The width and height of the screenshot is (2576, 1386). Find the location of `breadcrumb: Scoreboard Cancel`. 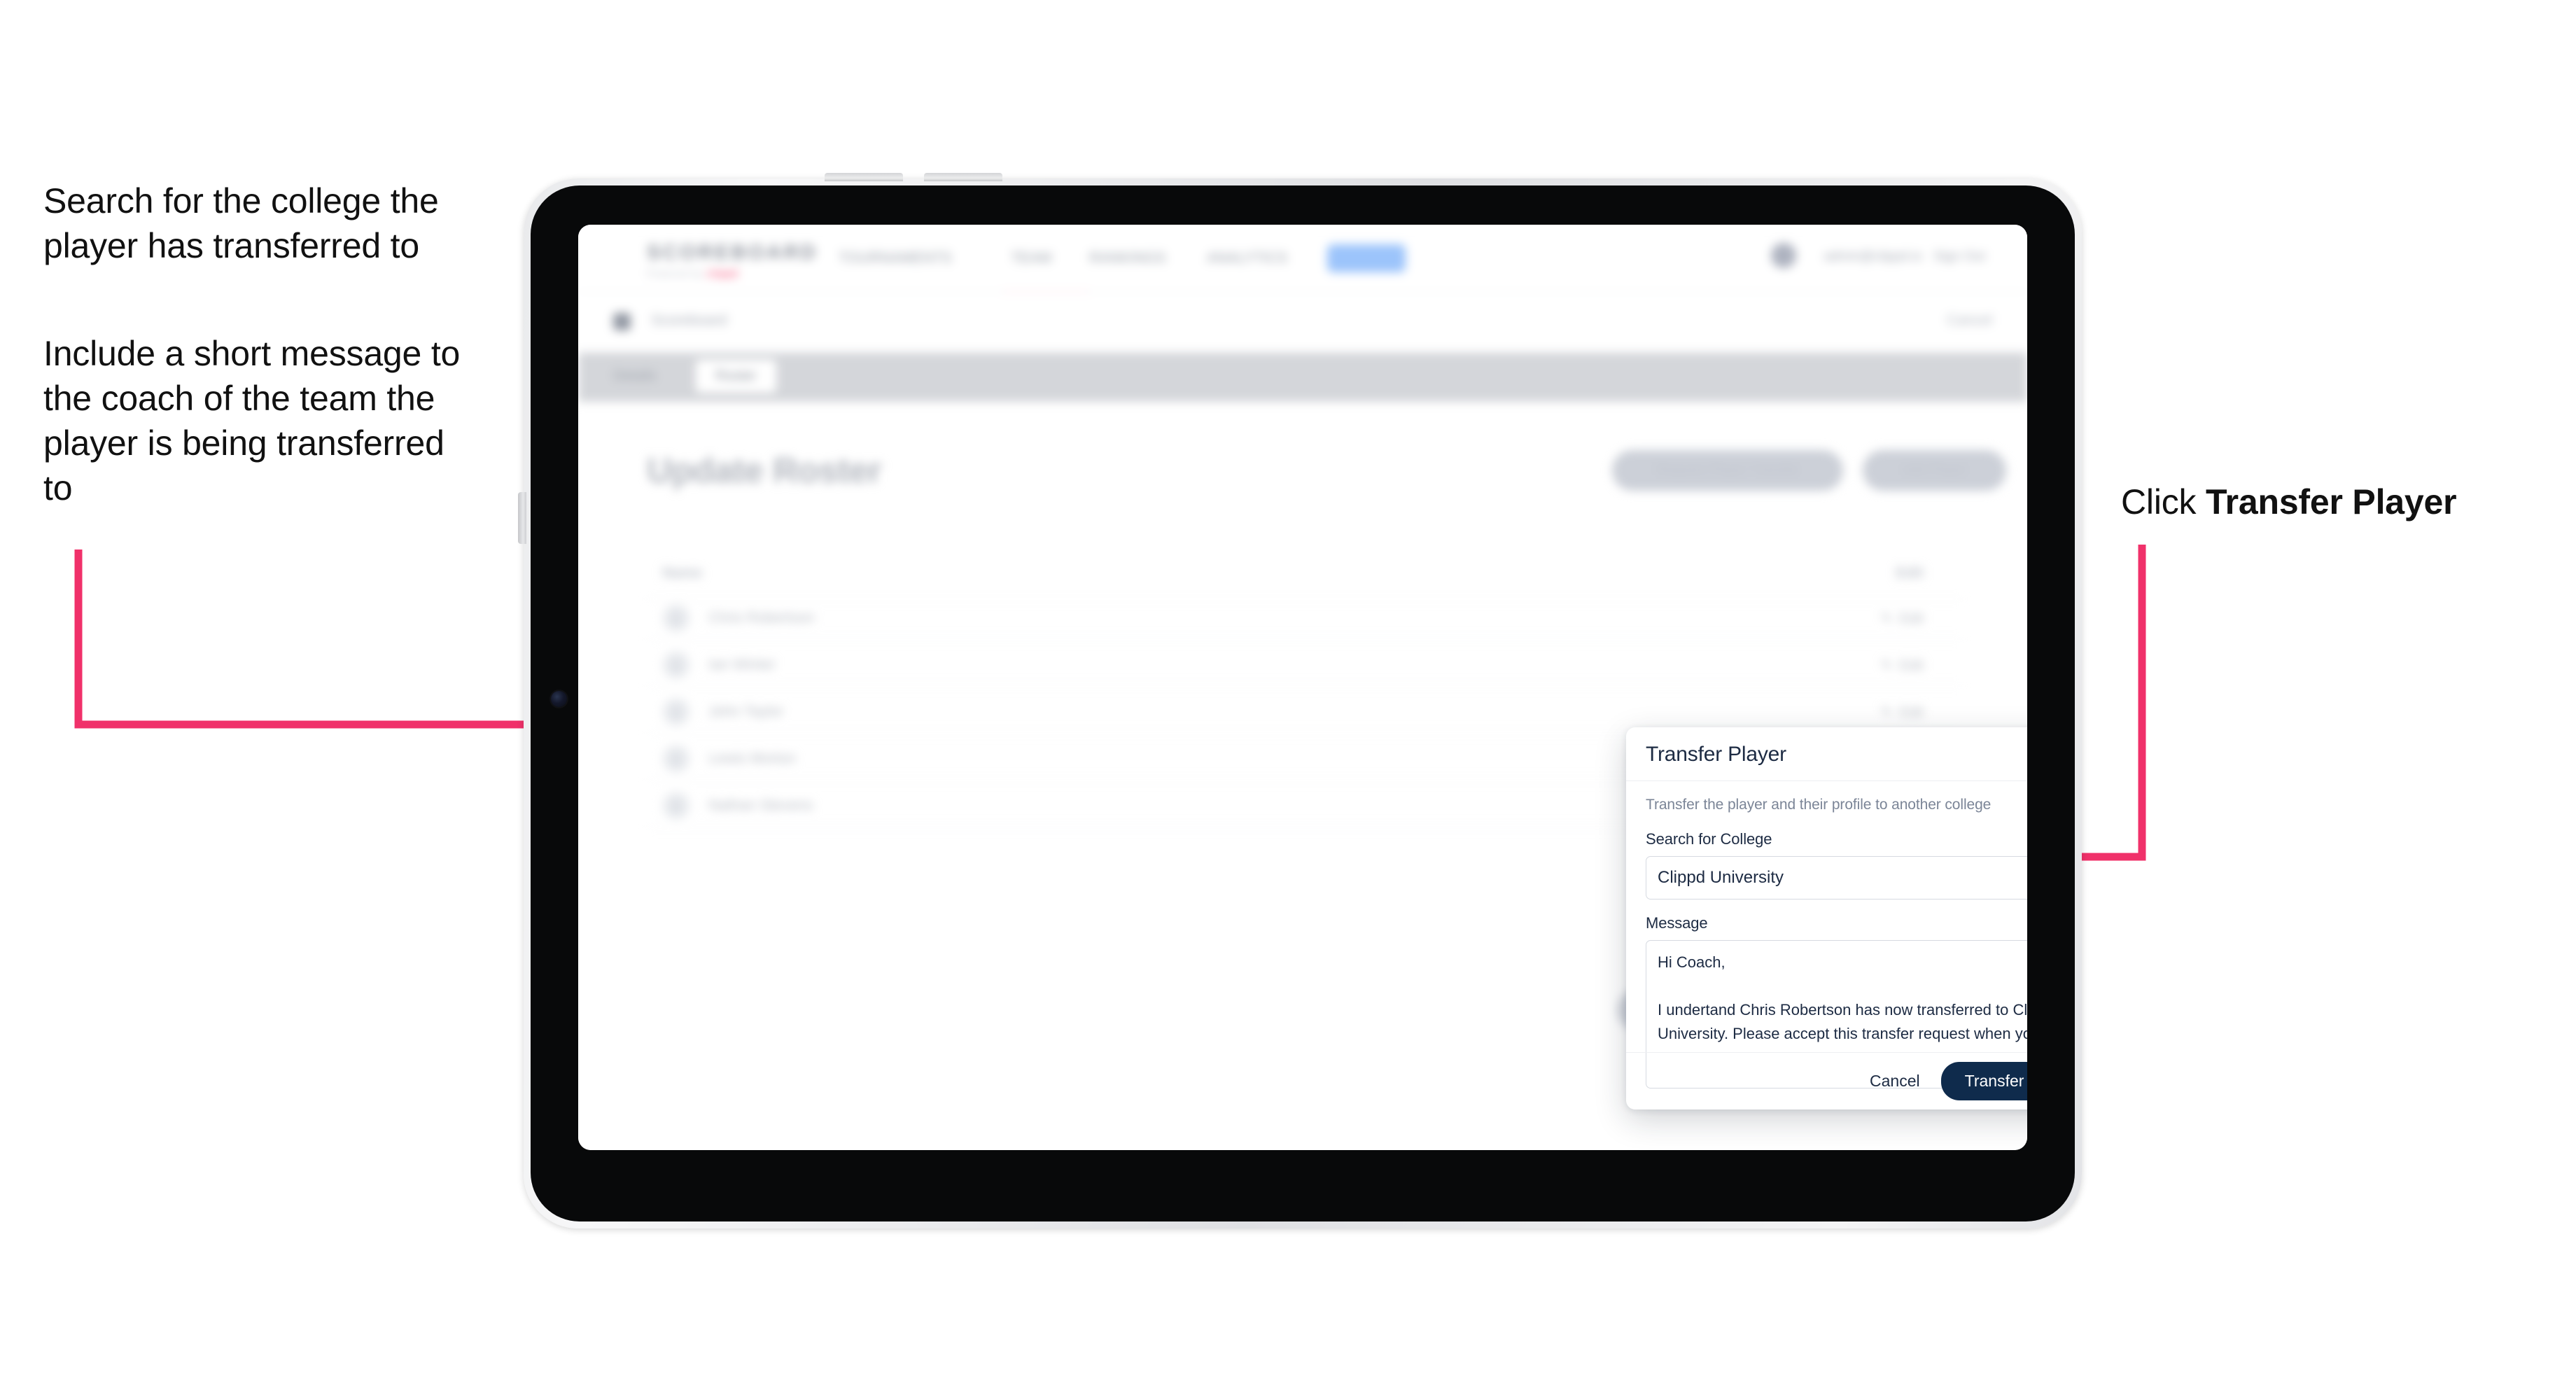

breadcrumb: Scoreboard Cancel is located at coordinates (1302, 322).